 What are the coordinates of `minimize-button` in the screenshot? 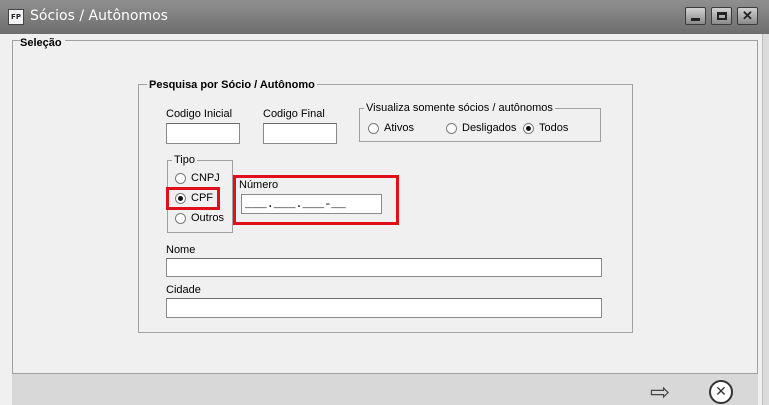 It's located at (695, 16).